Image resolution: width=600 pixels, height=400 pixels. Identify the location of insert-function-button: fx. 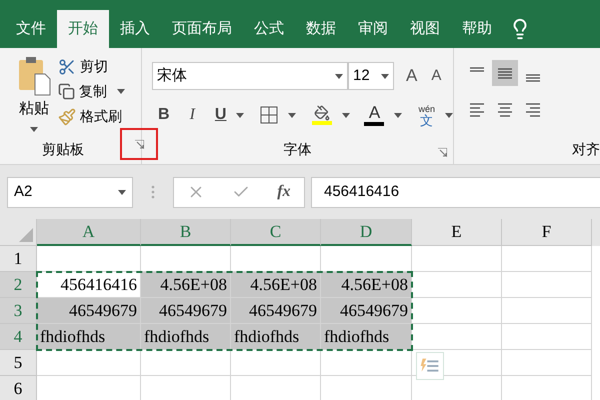
(284, 192).